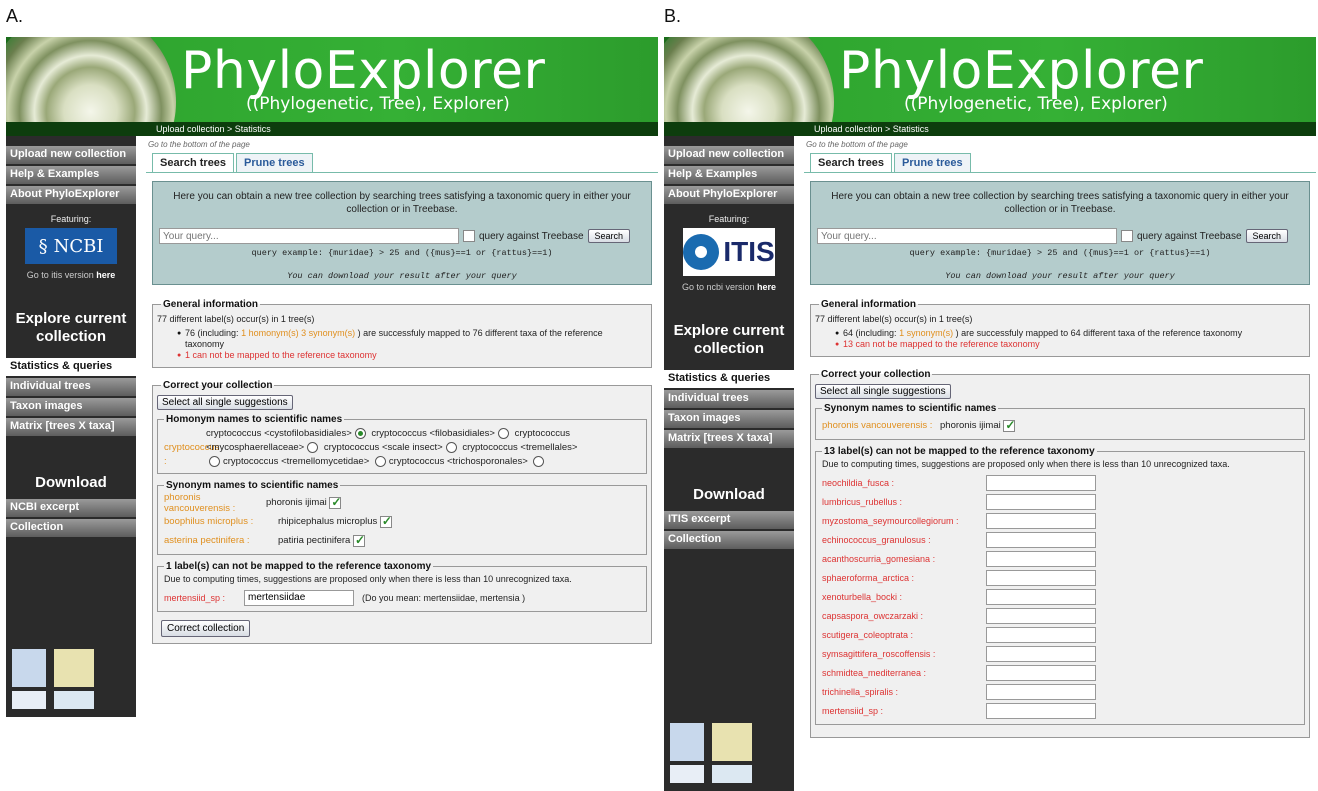  What do you see at coordinates (296, 502) in the screenshot?
I see `synonym-value: phoronis ijimai` at bounding box center [296, 502].